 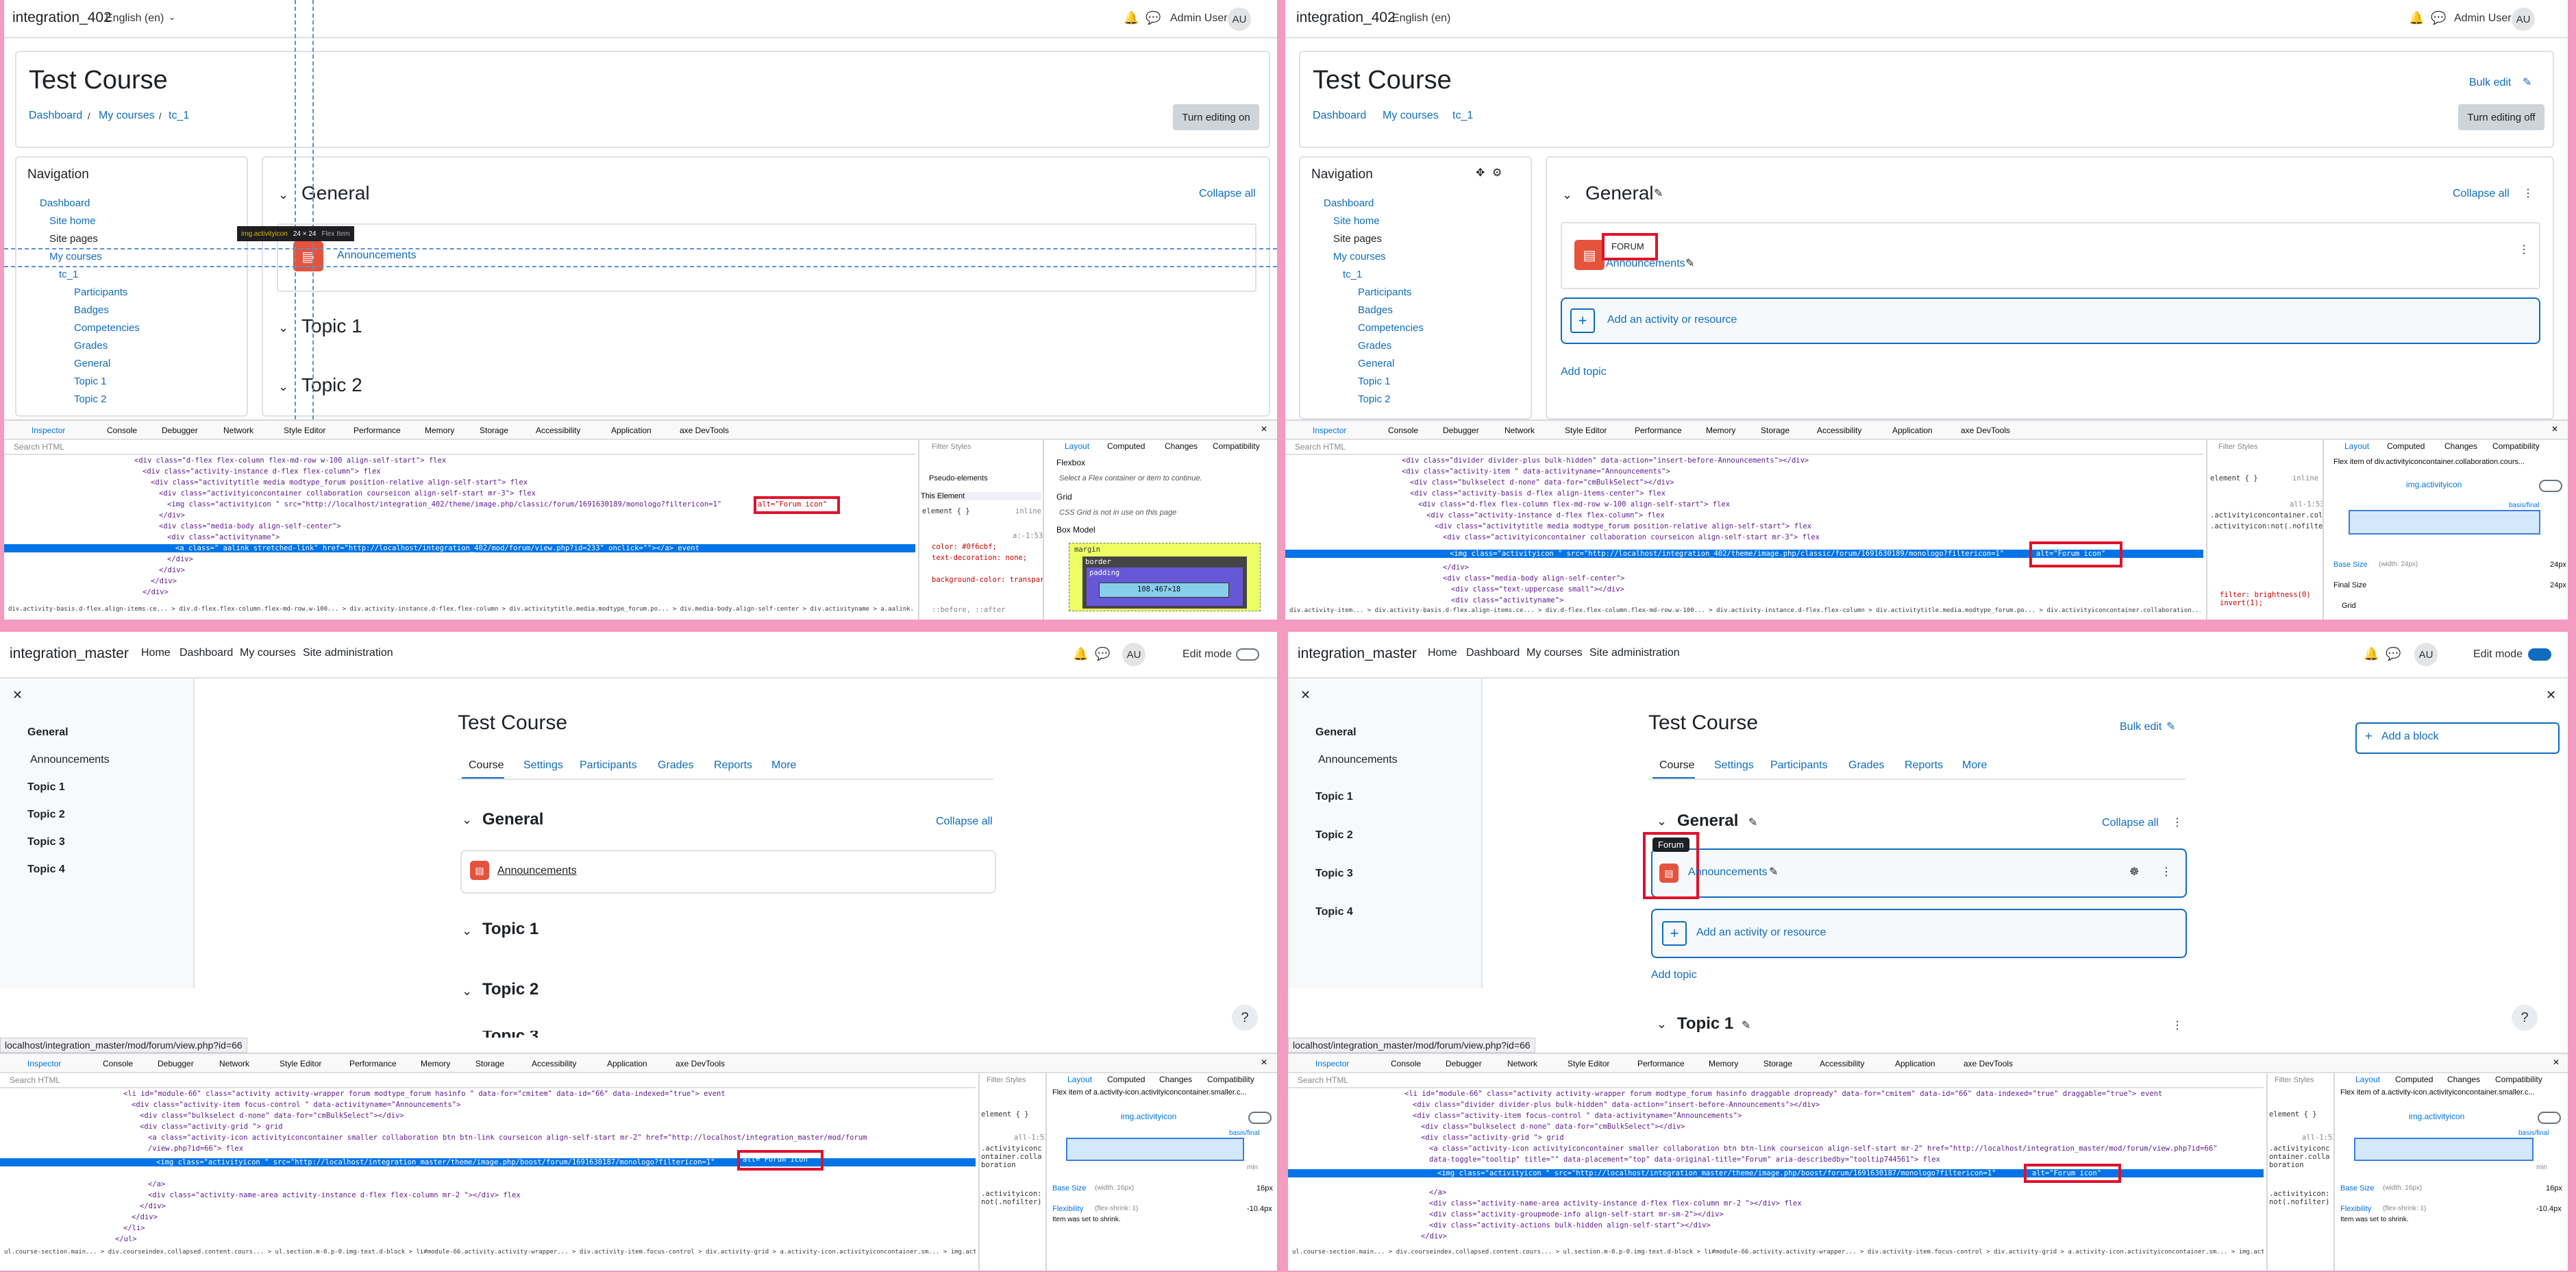 I want to click on tab-application: Application, so click(x=1912, y=430).